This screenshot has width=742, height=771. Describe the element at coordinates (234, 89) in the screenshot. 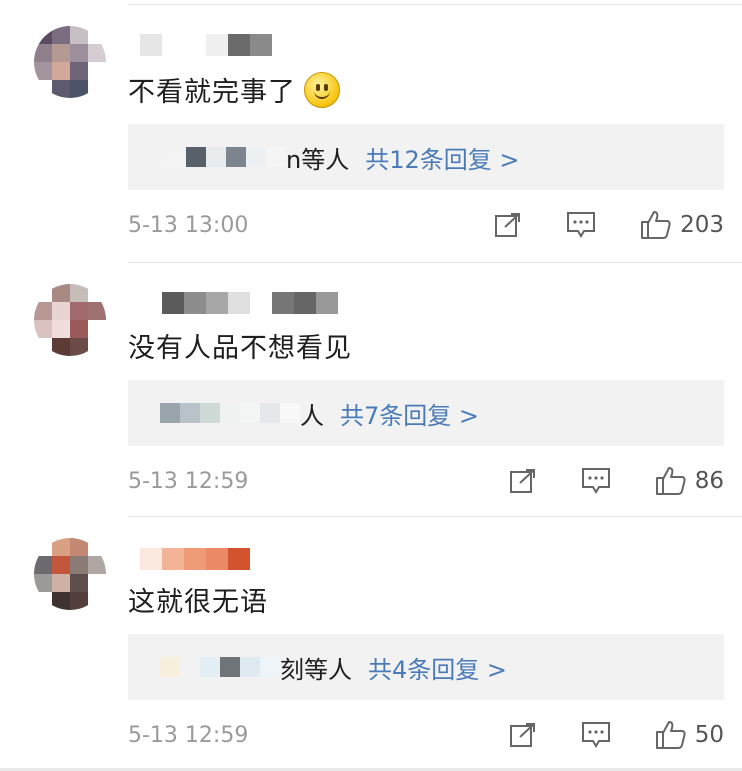

I see `comment-text: 不看就完事了` at that location.